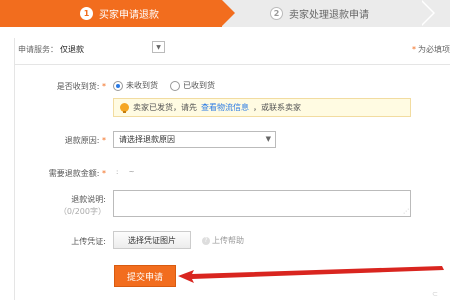 The width and height of the screenshot is (450, 300). I want to click on radio-not-received-label: 未收到货, so click(142, 85).